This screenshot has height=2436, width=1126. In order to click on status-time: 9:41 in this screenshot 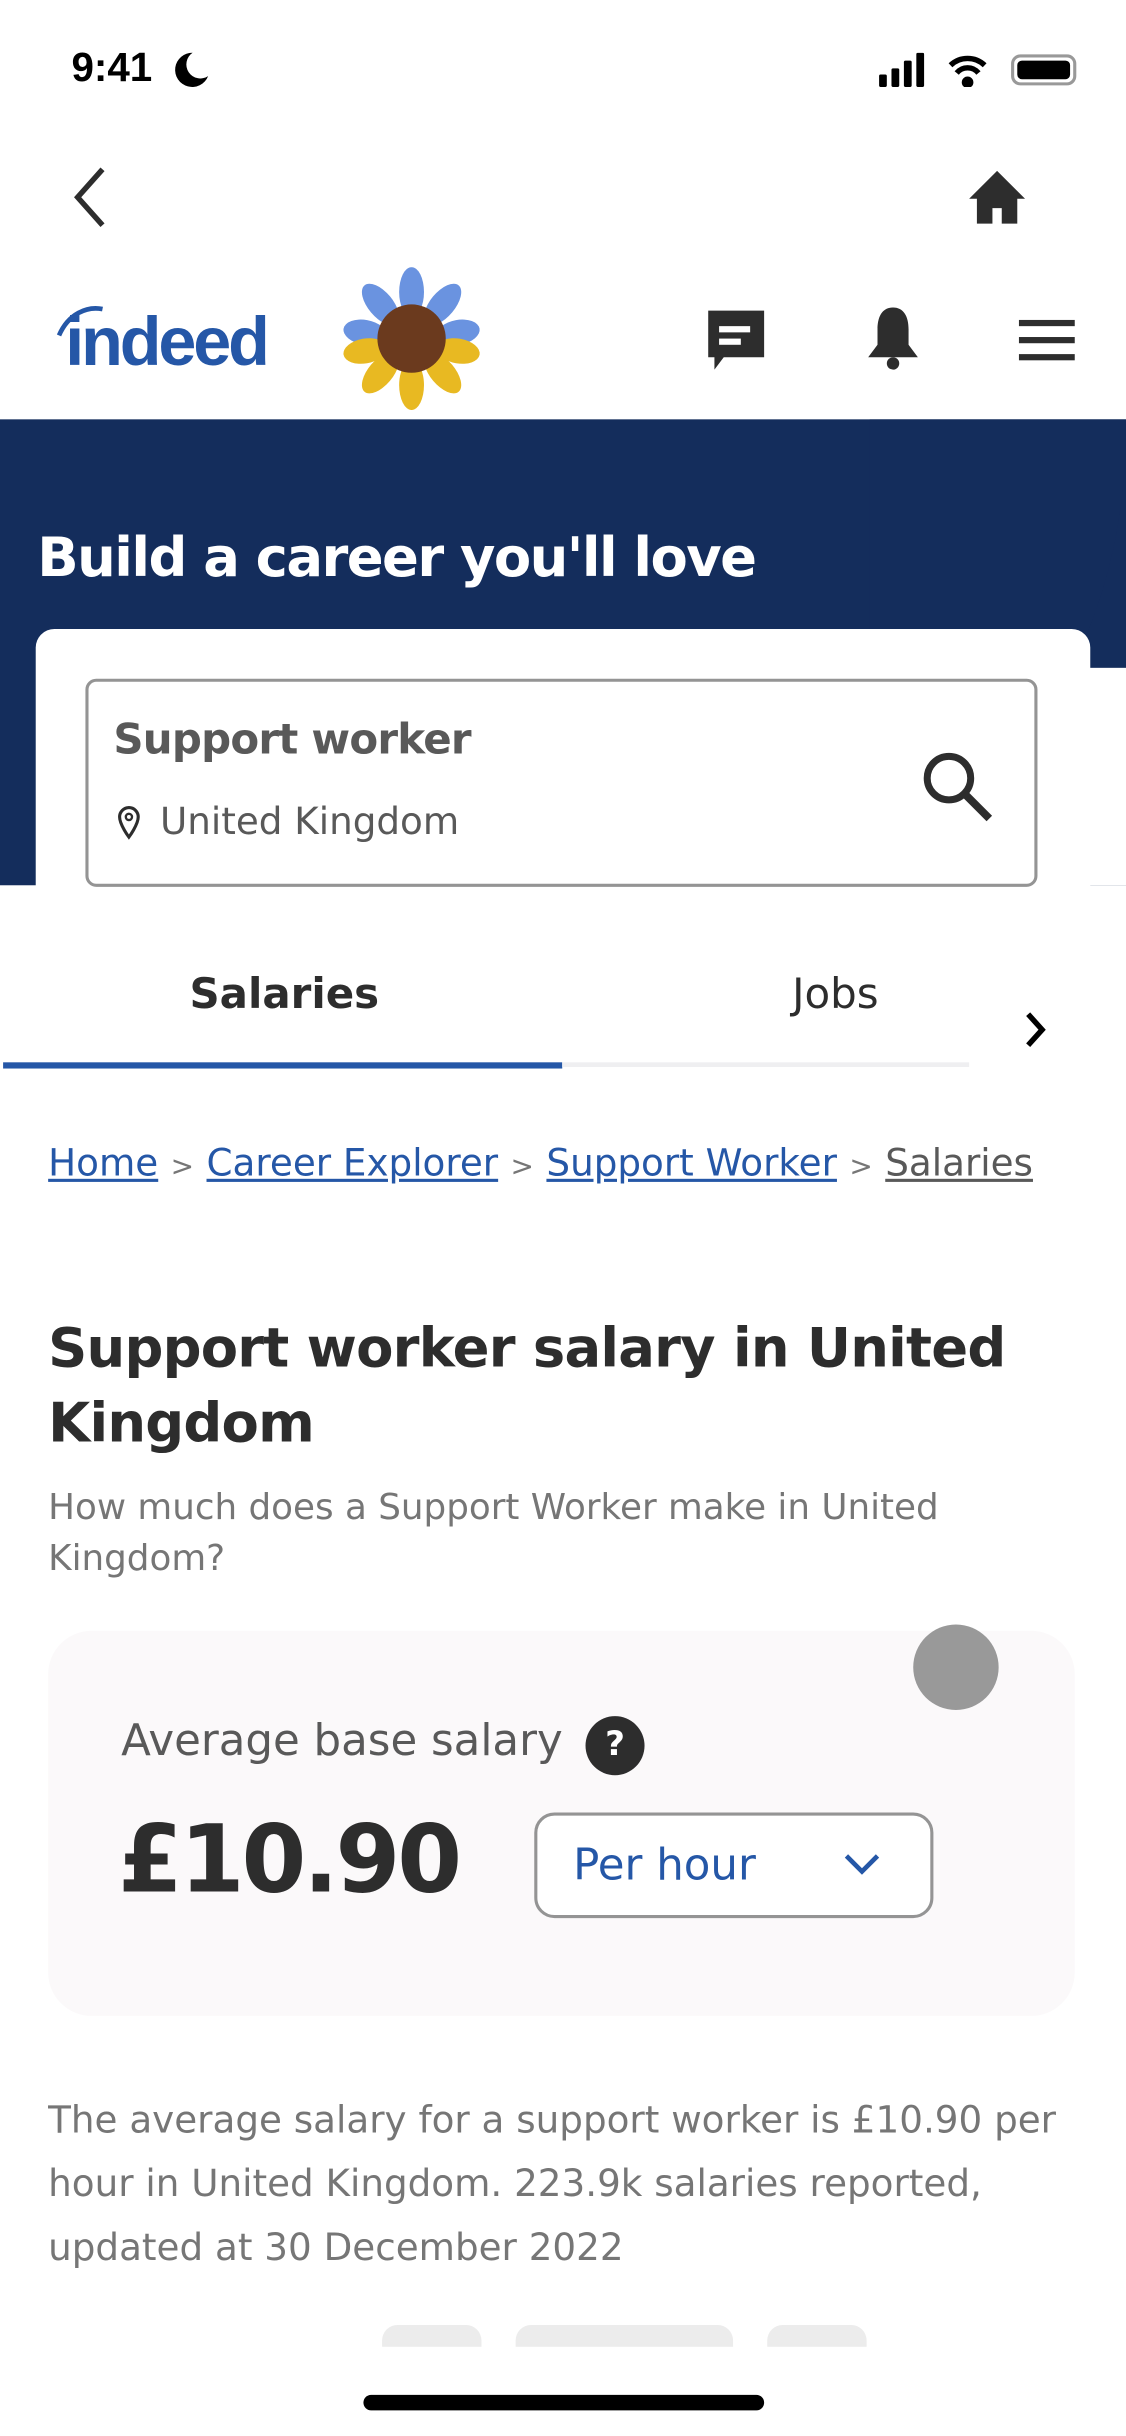, I will do `click(112, 67)`.